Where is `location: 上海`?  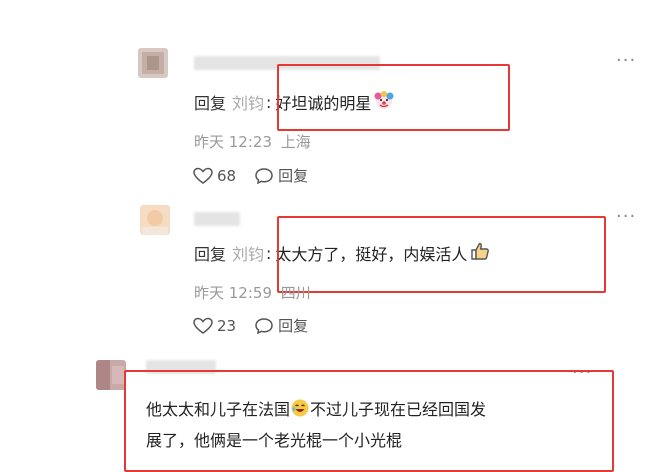
location: 上海 is located at coordinates (295, 142).